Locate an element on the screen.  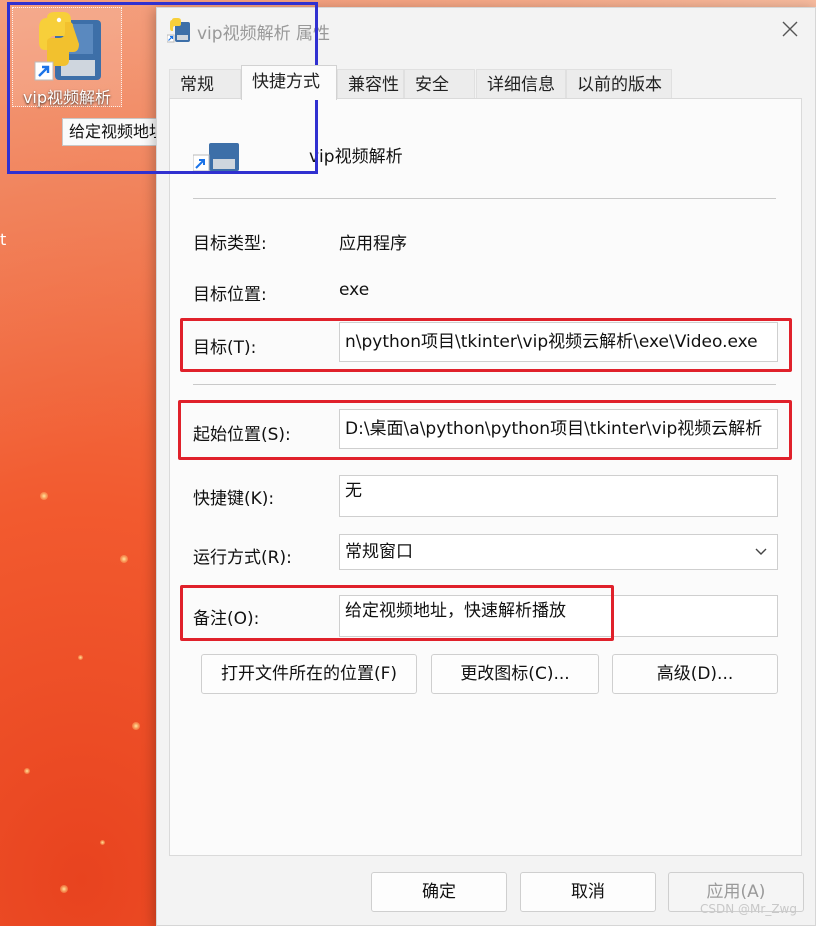
chevron-down-icon is located at coordinates (761, 551).